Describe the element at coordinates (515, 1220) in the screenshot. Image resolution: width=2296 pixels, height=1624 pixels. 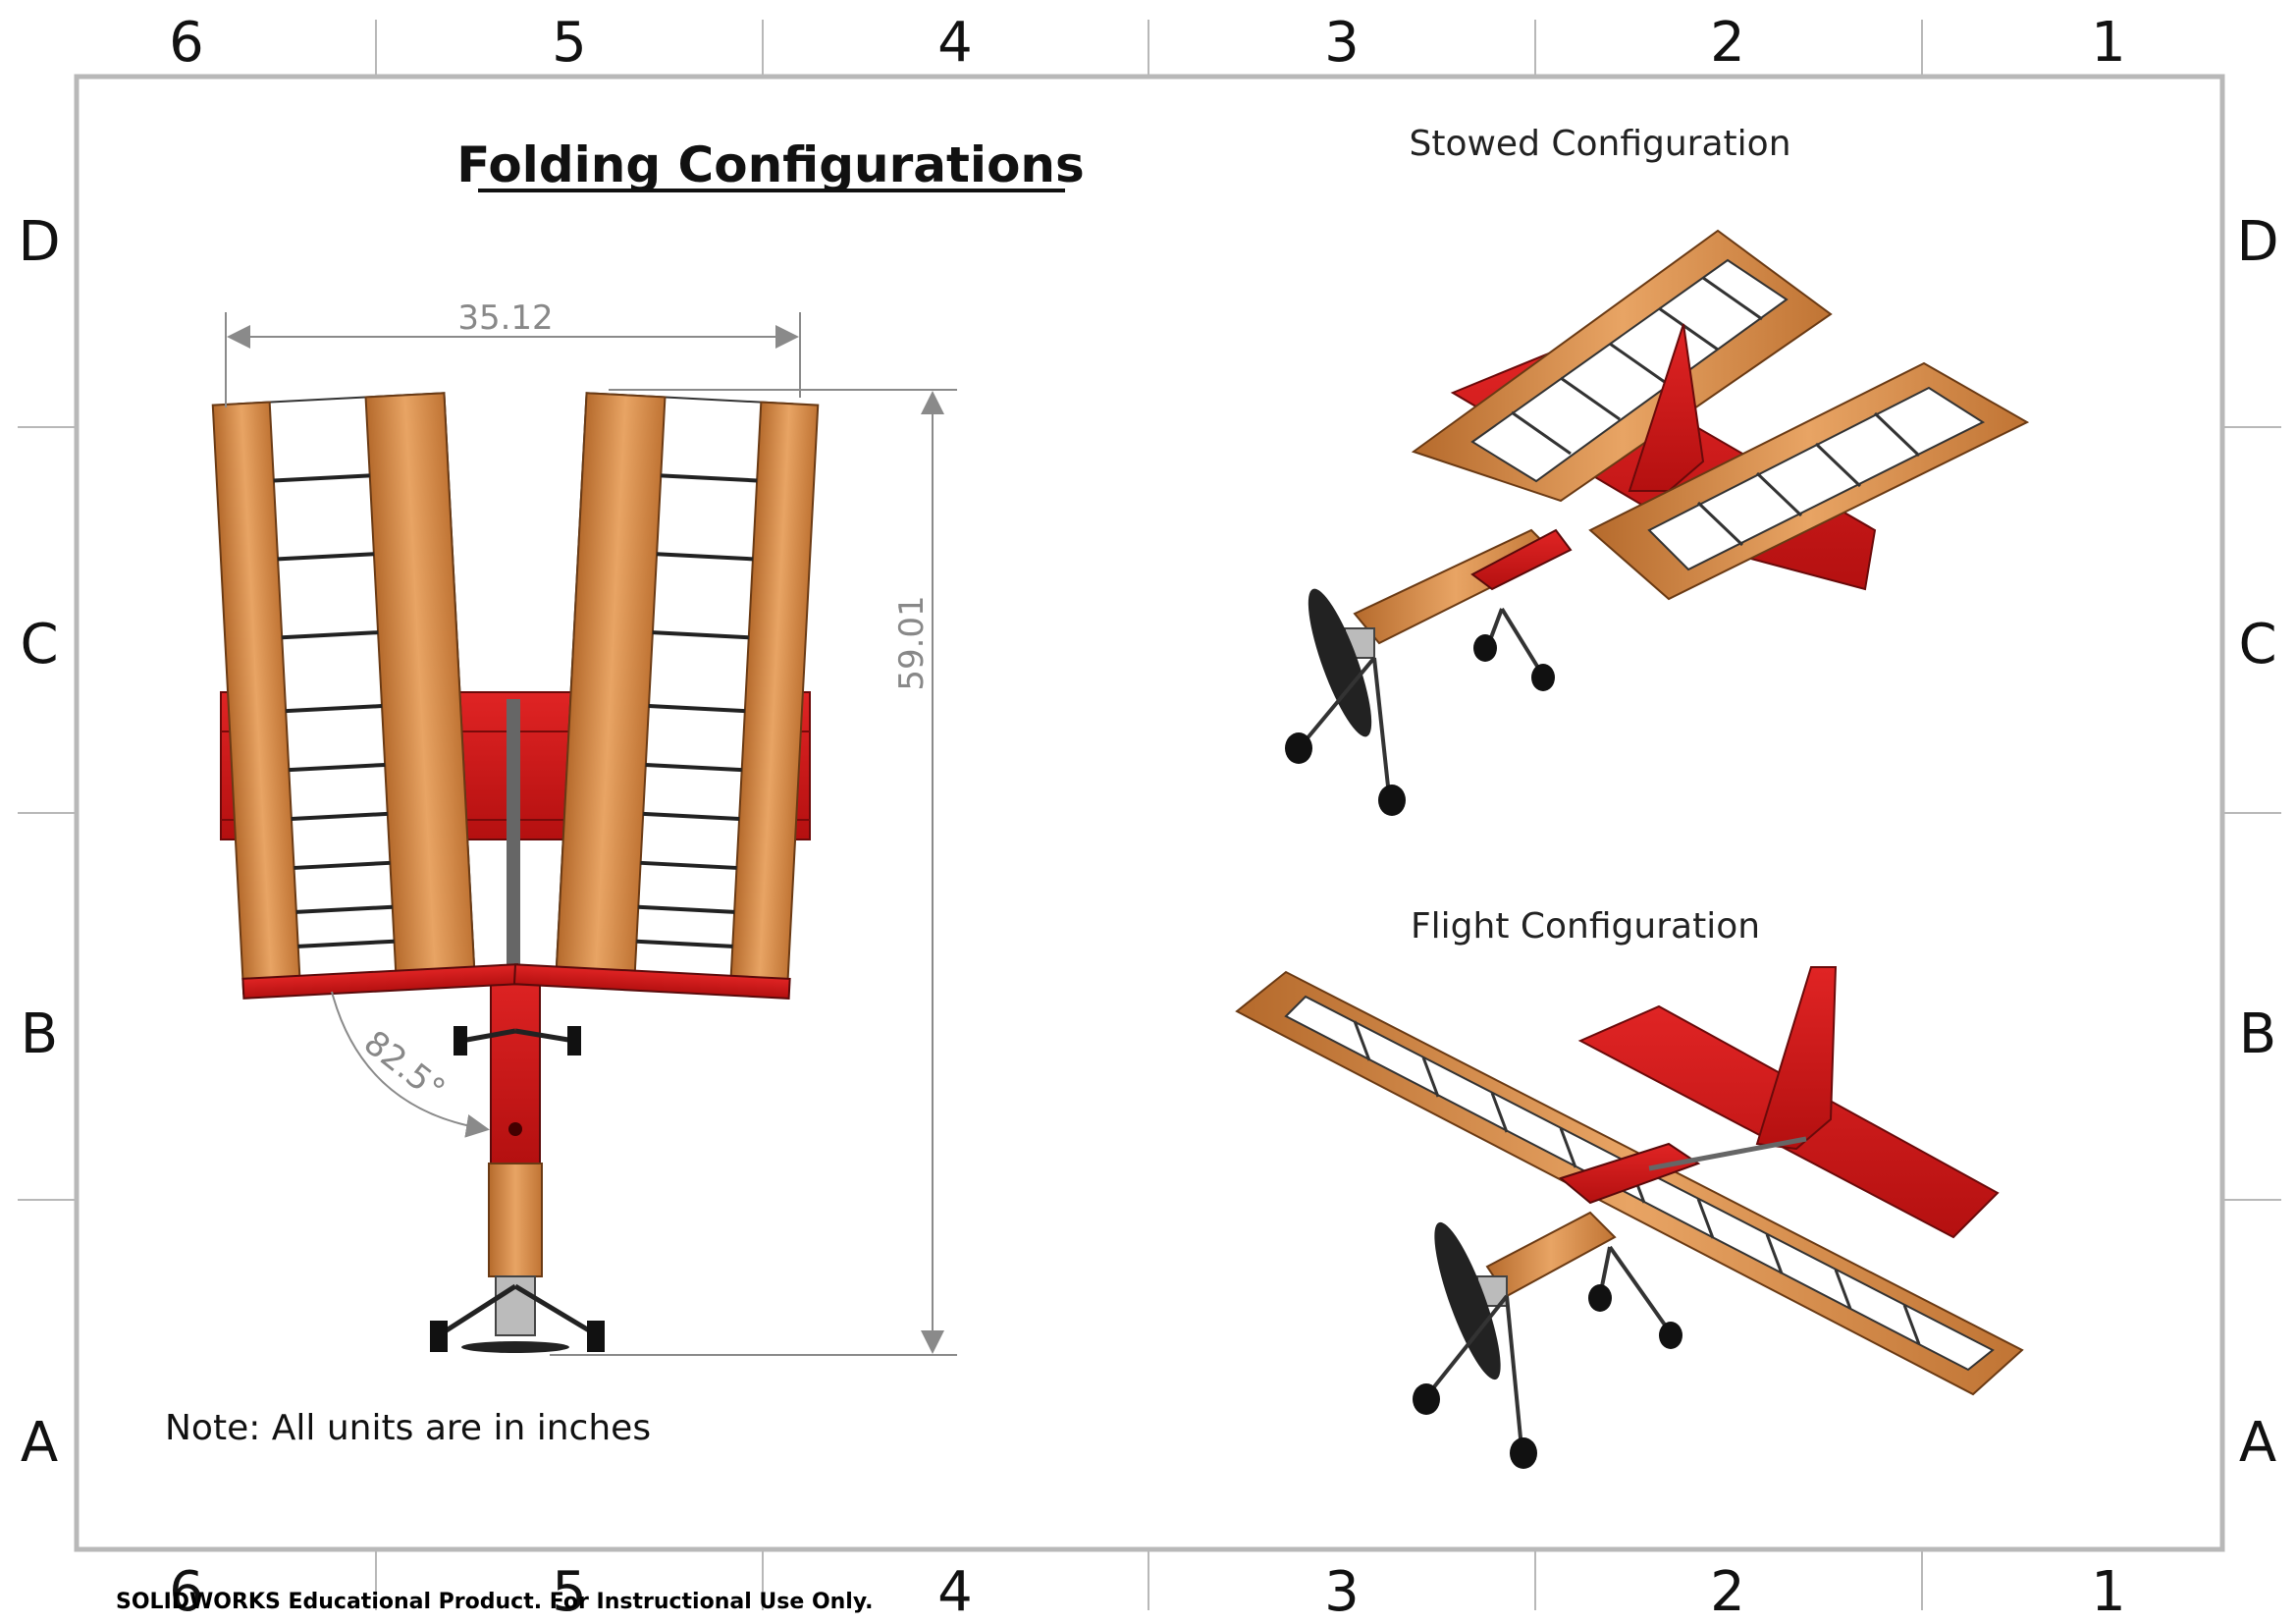
I see `fuselage-wood` at that location.